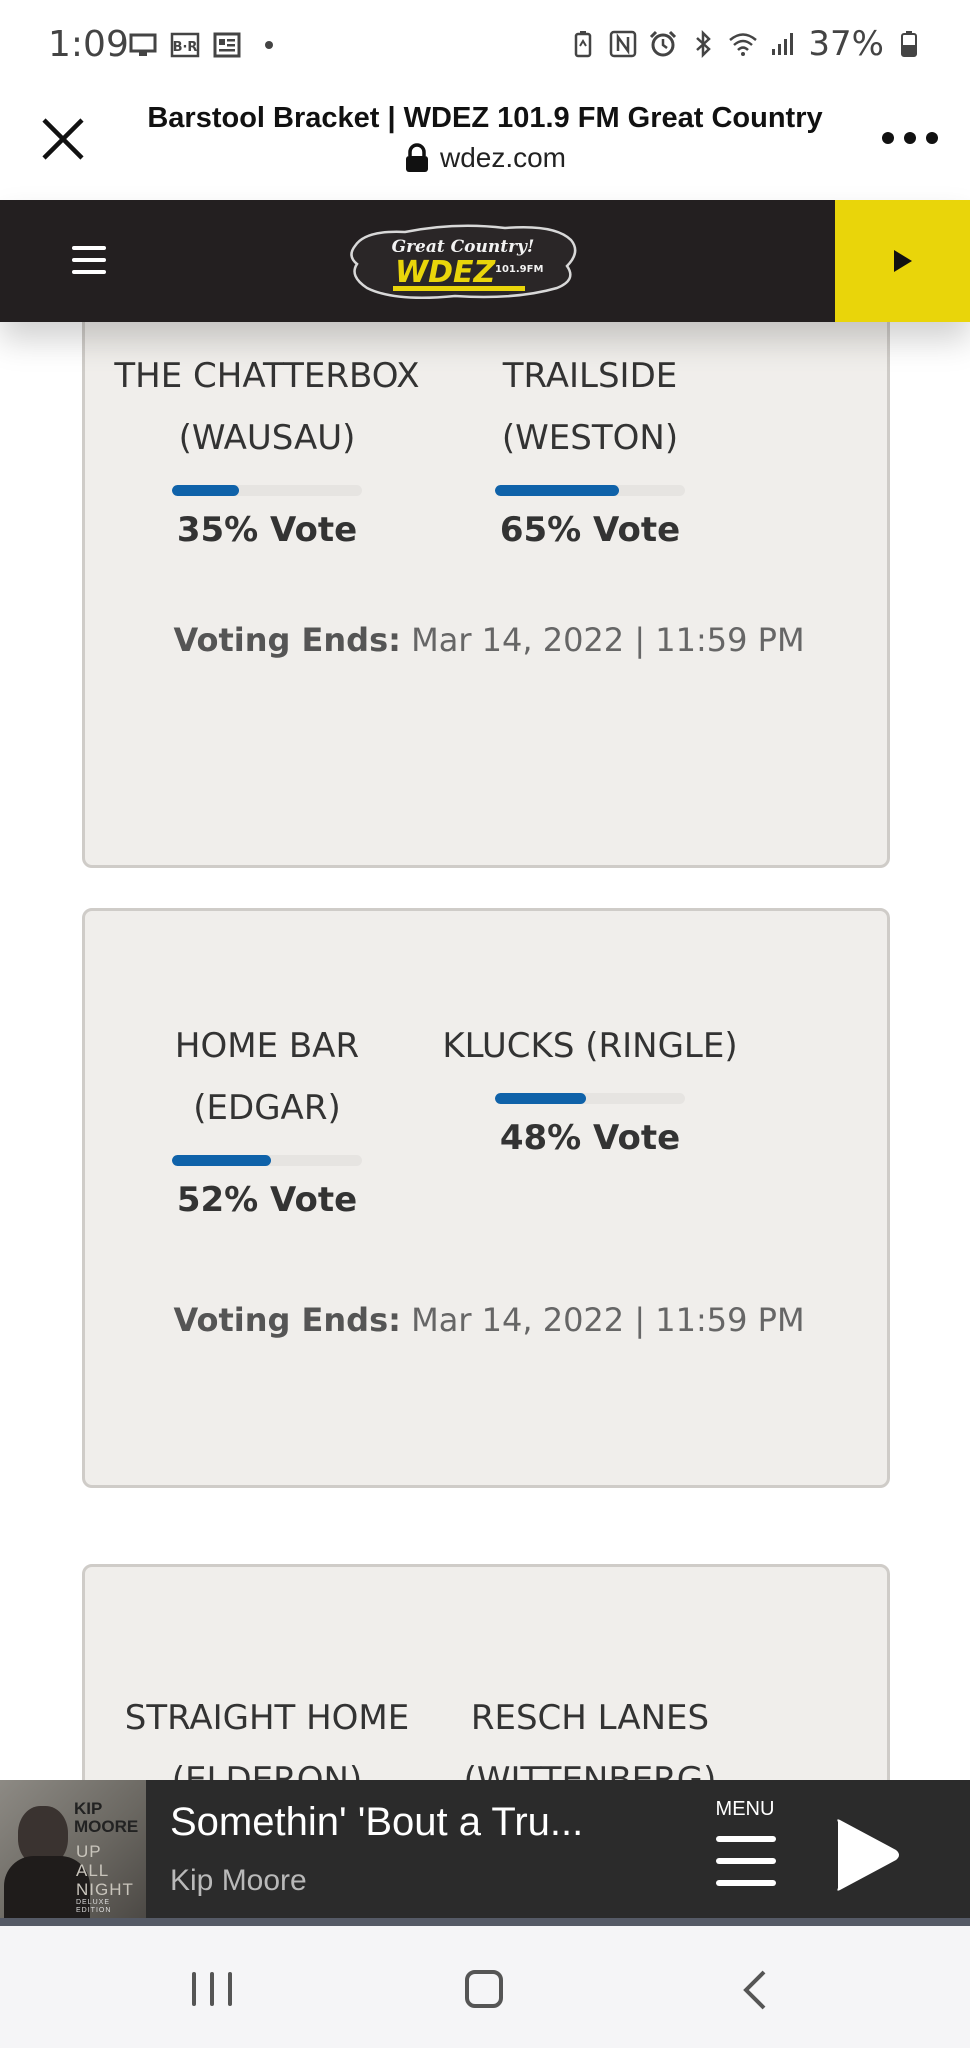 Image resolution: width=970 pixels, height=2048 pixels. What do you see at coordinates (704, 44) in the screenshot?
I see `bluetooth-icon` at bounding box center [704, 44].